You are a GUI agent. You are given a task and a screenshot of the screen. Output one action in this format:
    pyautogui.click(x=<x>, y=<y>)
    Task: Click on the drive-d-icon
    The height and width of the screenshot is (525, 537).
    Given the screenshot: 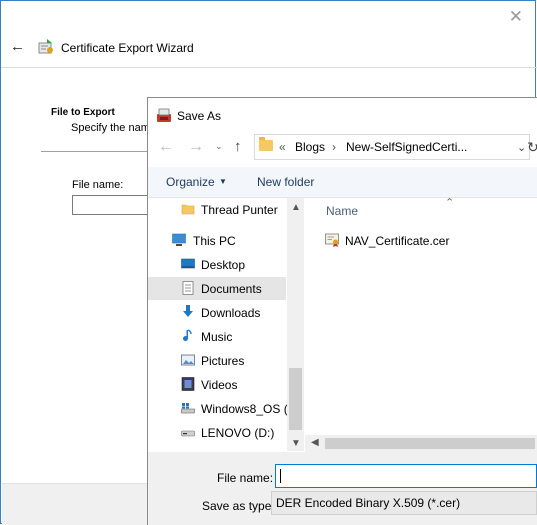 What is the action you would take?
    pyautogui.click(x=188, y=433)
    